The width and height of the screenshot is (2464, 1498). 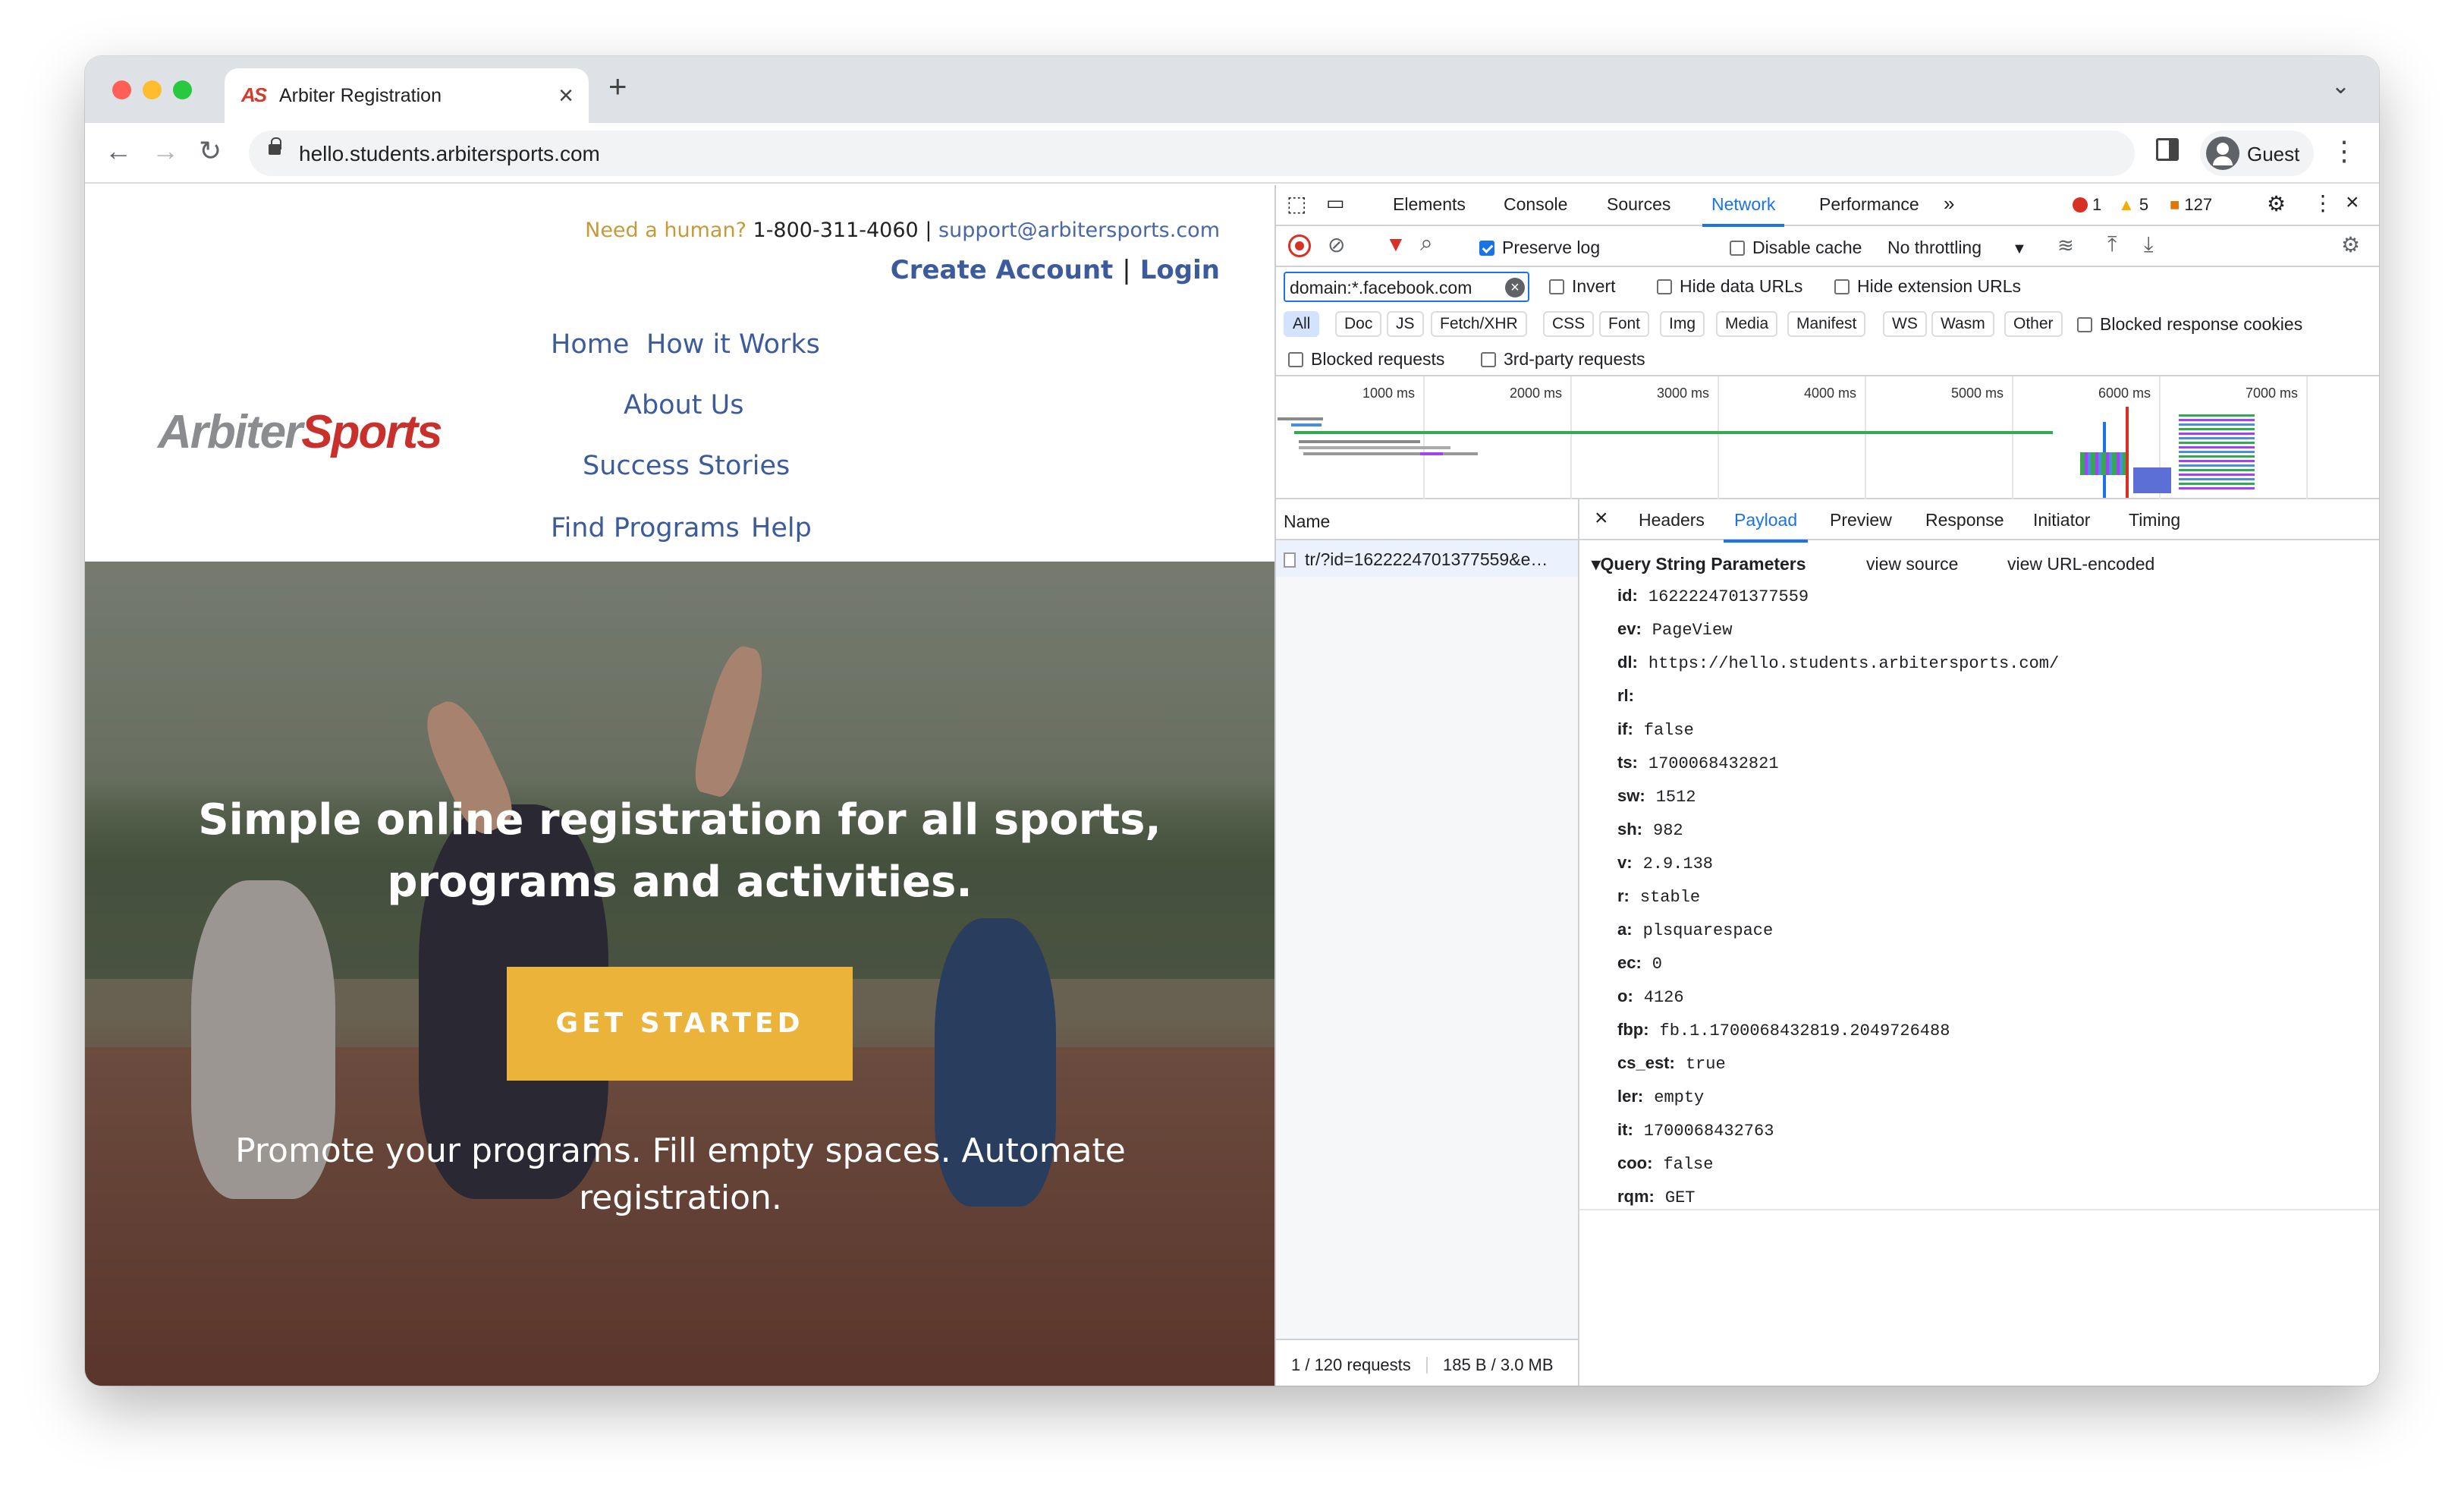 I want to click on close-devtools-icon: ×, so click(x=2352, y=203).